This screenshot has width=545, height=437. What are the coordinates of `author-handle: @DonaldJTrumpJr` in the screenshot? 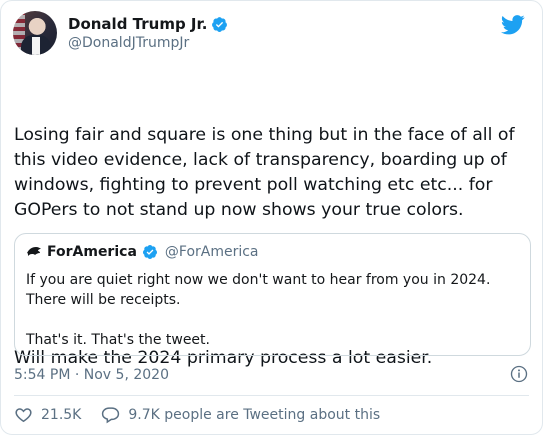 It's located at (128, 43).